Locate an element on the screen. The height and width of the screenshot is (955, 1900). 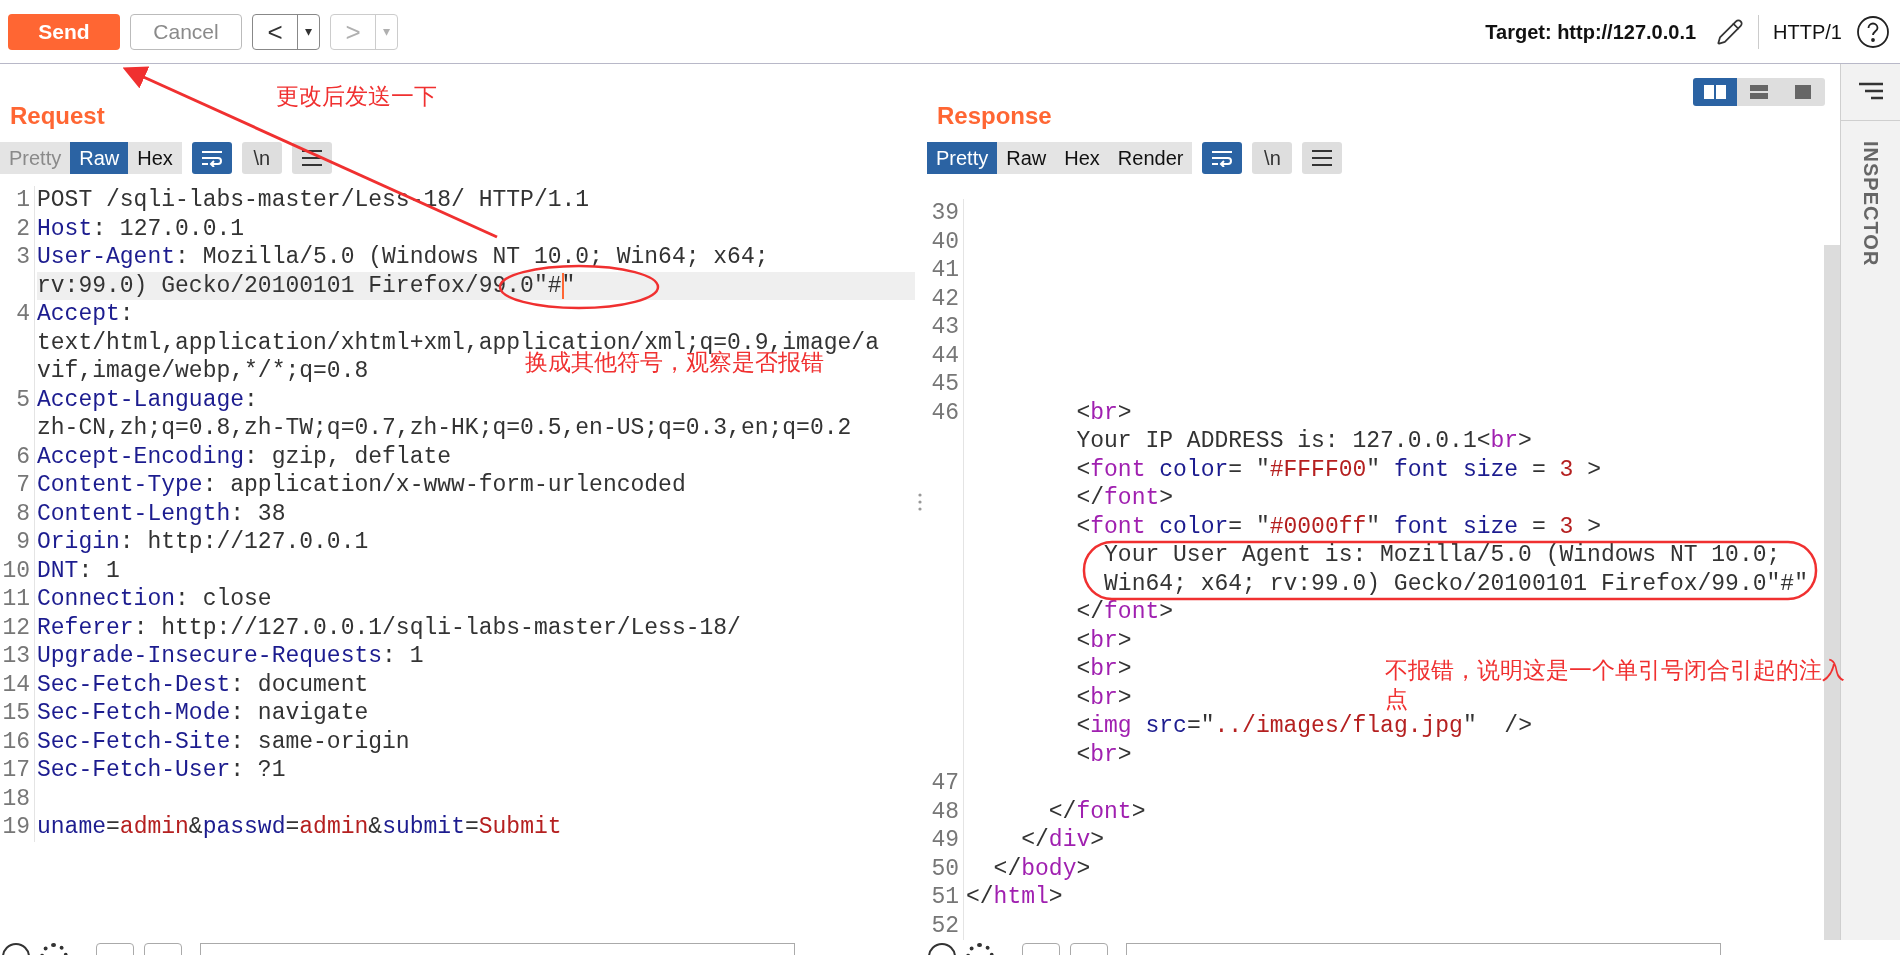
filter-icon is located at coordinates (1870, 91).